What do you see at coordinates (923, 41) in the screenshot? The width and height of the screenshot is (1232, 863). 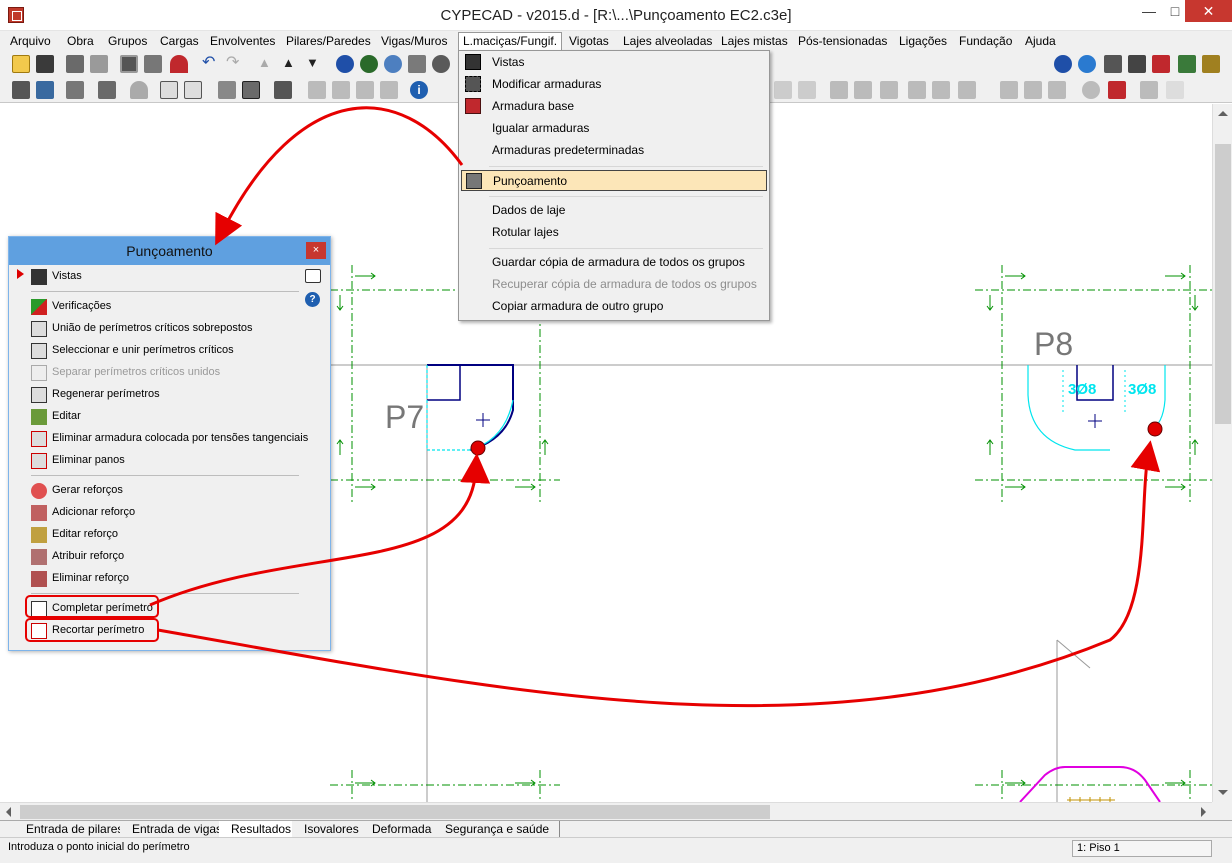 I see `menu-ligacoes: Ligações` at bounding box center [923, 41].